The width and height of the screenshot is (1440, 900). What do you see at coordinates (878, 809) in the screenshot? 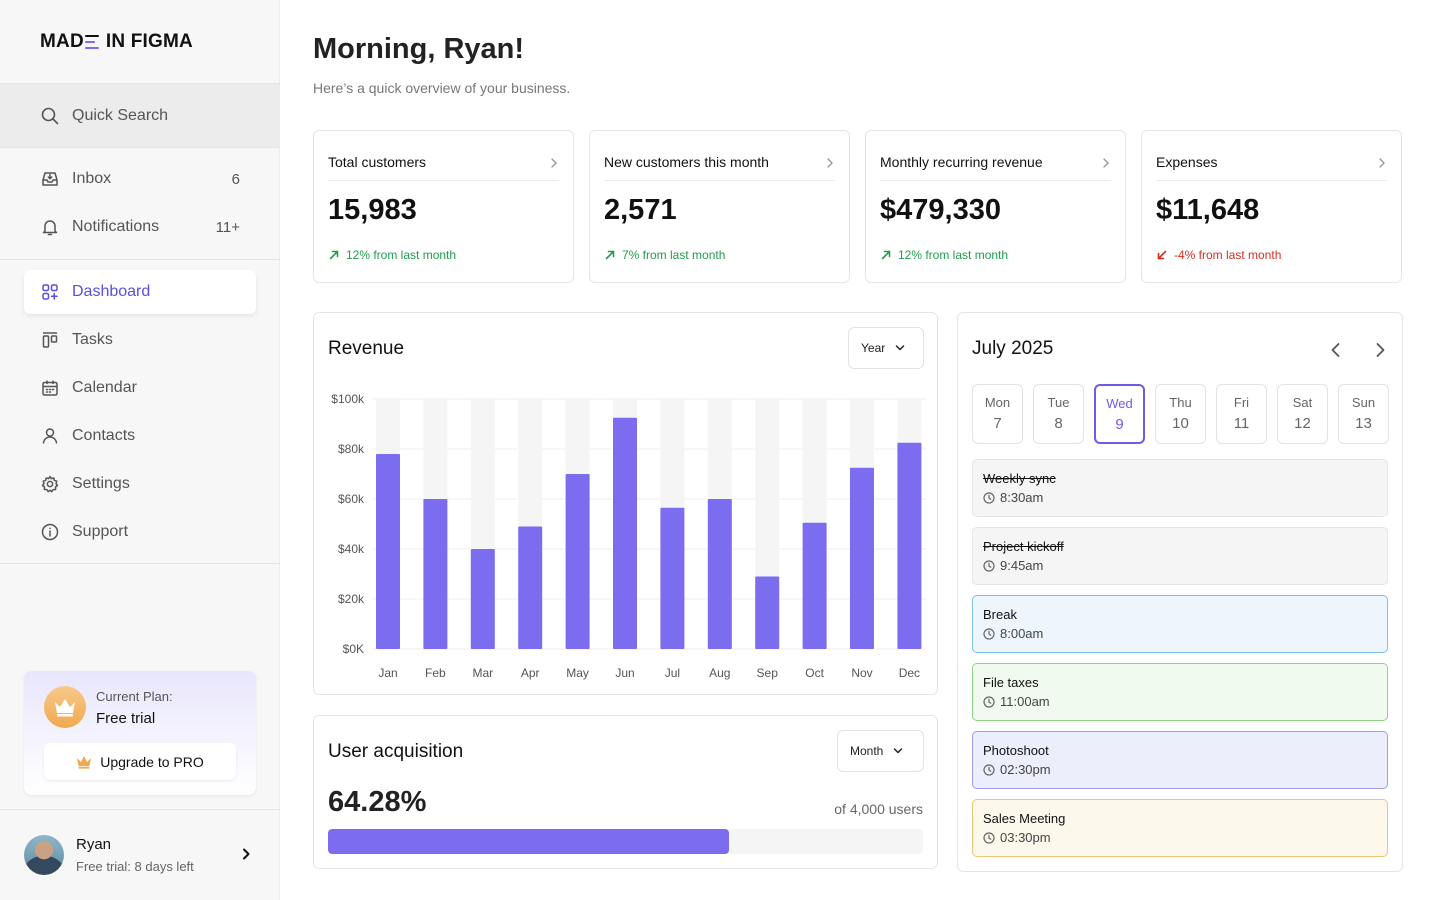
I see `acquisition-total: of 4,000 users` at bounding box center [878, 809].